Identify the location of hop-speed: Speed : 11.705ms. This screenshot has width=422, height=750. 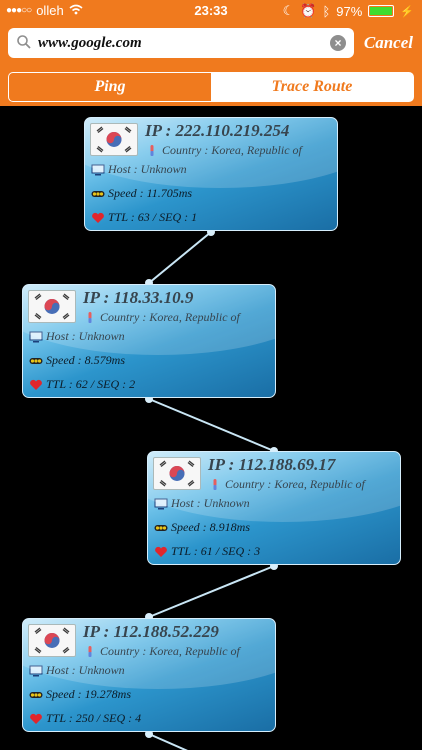
(150, 193).